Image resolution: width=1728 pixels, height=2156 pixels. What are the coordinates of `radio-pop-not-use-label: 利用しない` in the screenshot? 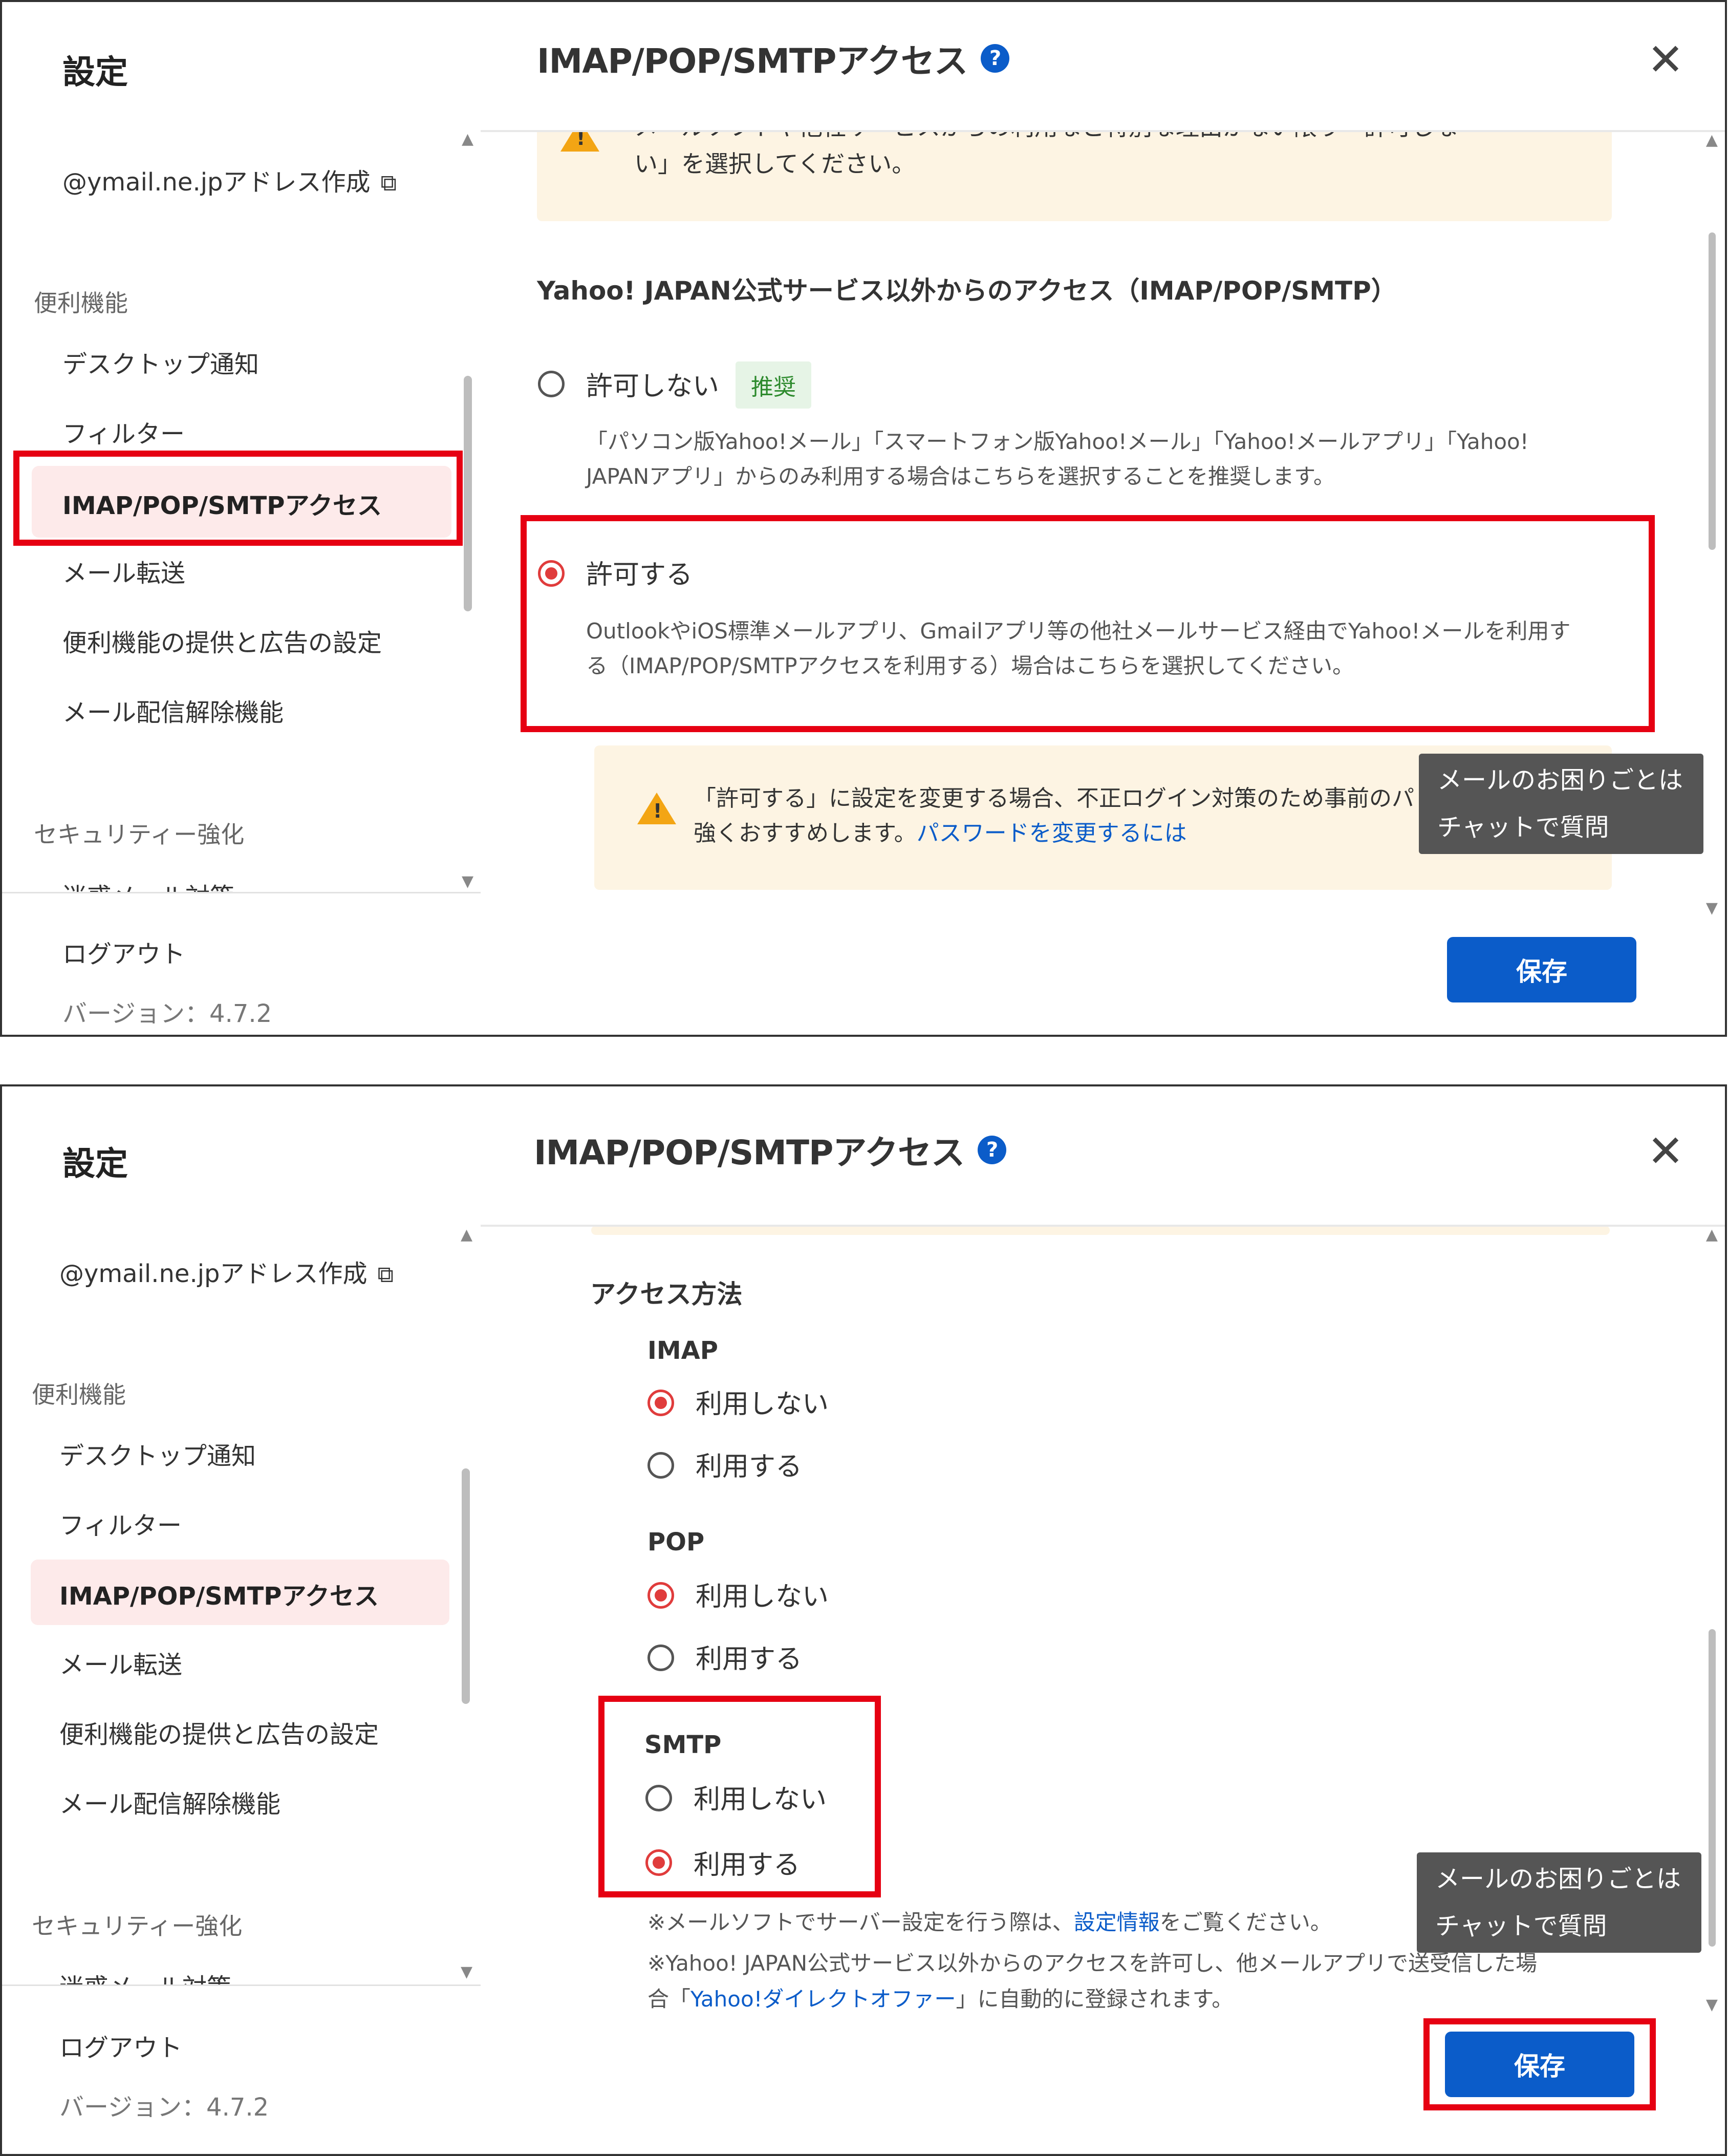 It's located at (762, 1594).